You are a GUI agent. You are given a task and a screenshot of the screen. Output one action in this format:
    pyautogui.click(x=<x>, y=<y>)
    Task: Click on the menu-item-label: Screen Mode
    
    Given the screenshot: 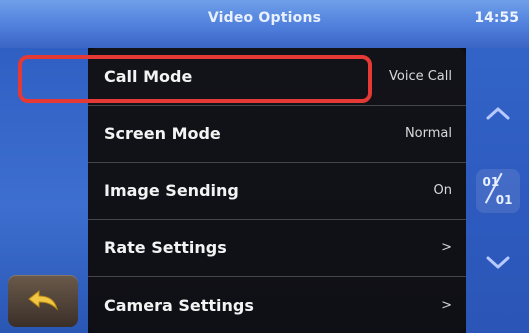 What is the action you would take?
    pyautogui.click(x=162, y=133)
    